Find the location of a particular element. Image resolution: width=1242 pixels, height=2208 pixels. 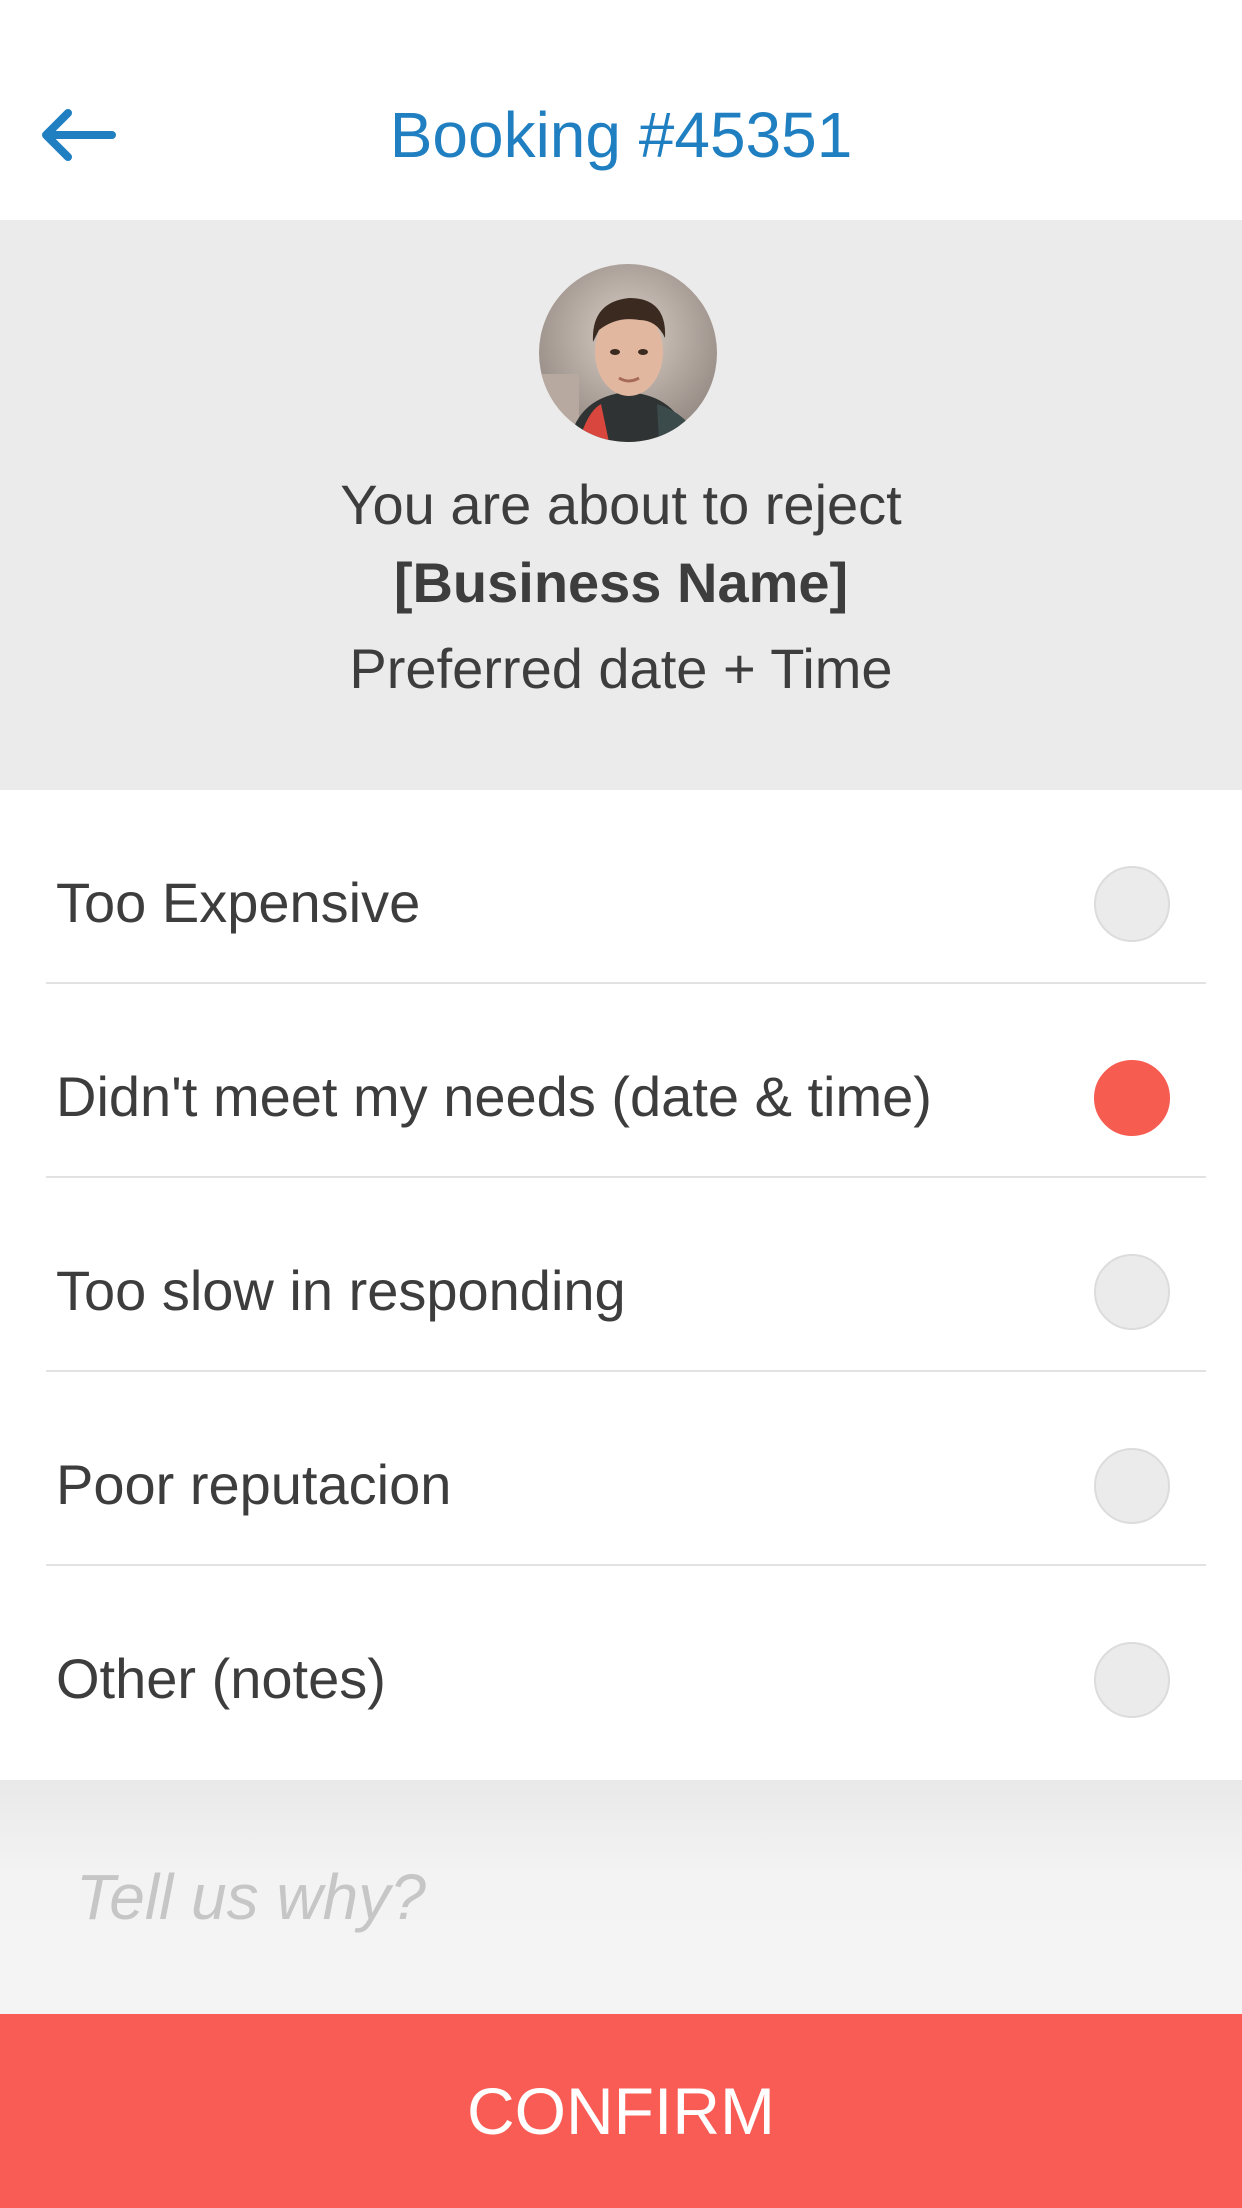

option-label: Other (notes) is located at coordinates (221, 1678).